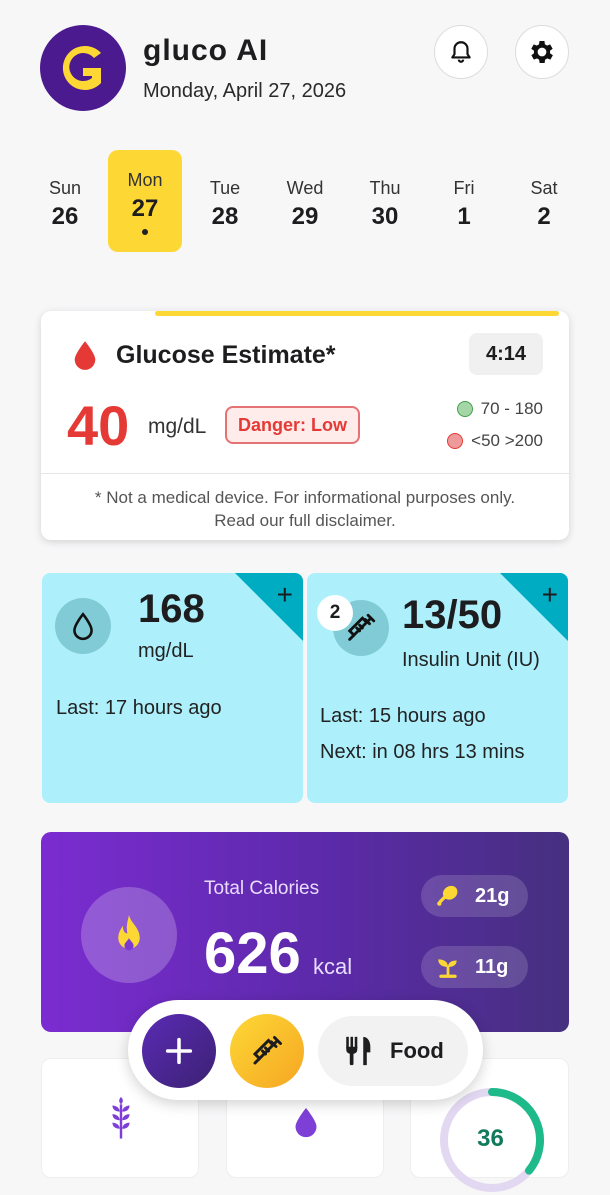 The width and height of the screenshot is (610, 1195). What do you see at coordinates (506, 354) in the screenshot?
I see `glucose-timer: 4:14` at bounding box center [506, 354].